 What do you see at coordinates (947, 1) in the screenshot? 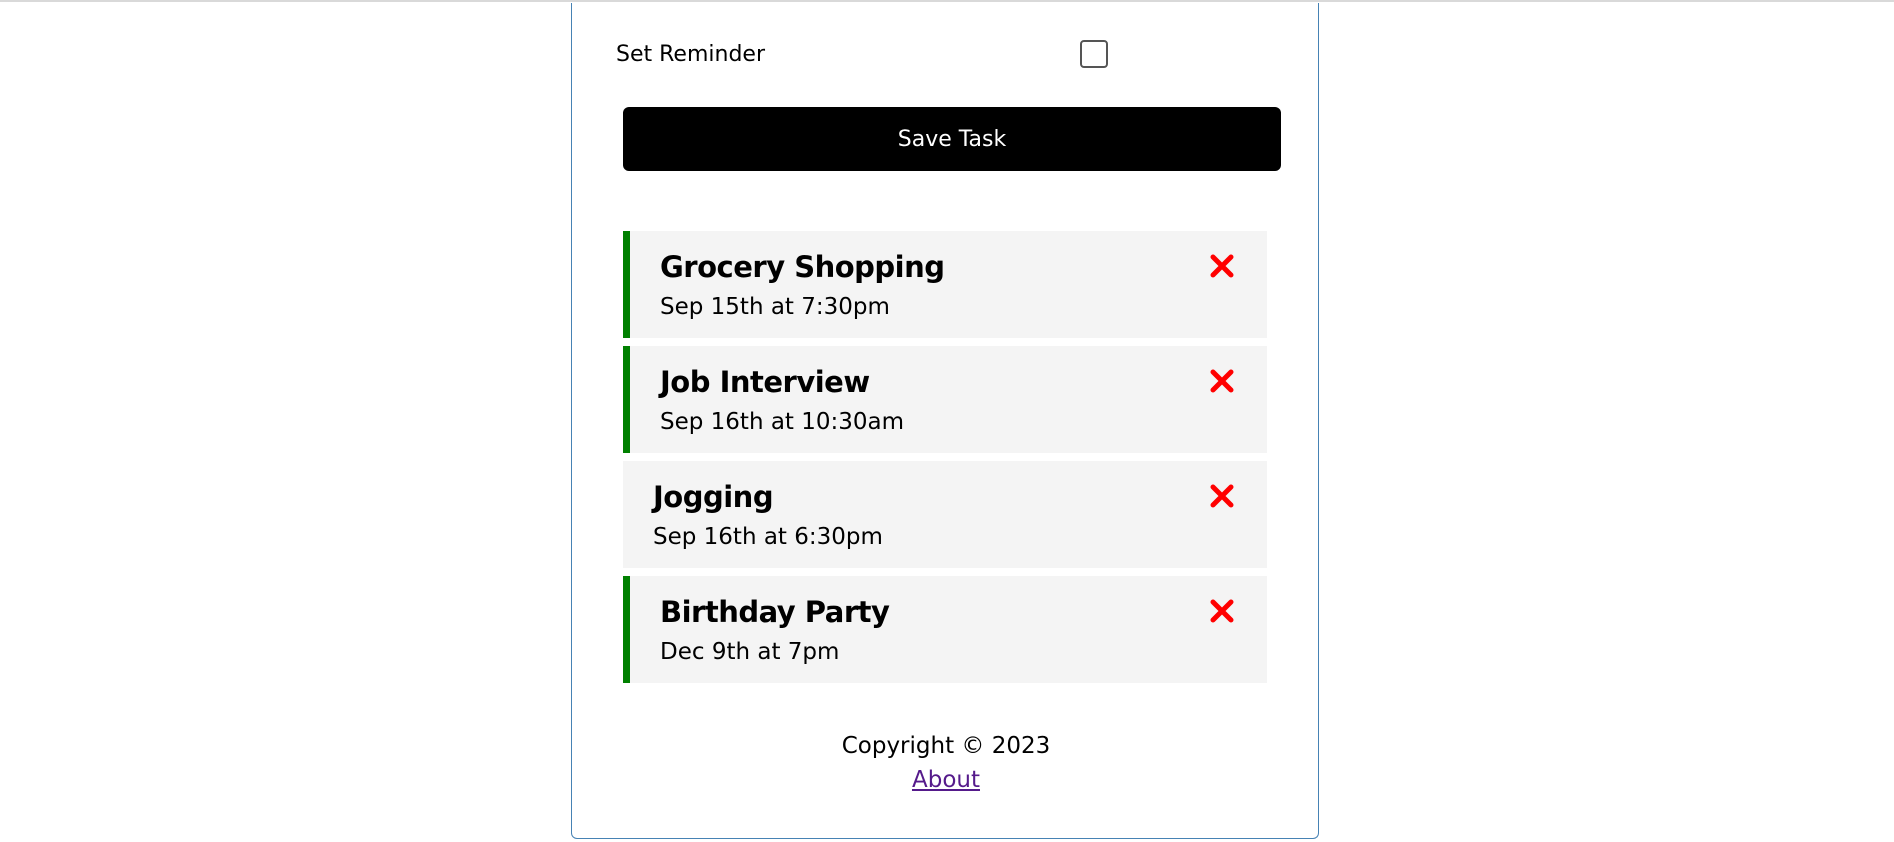
I see `browser-top-border` at bounding box center [947, 1].